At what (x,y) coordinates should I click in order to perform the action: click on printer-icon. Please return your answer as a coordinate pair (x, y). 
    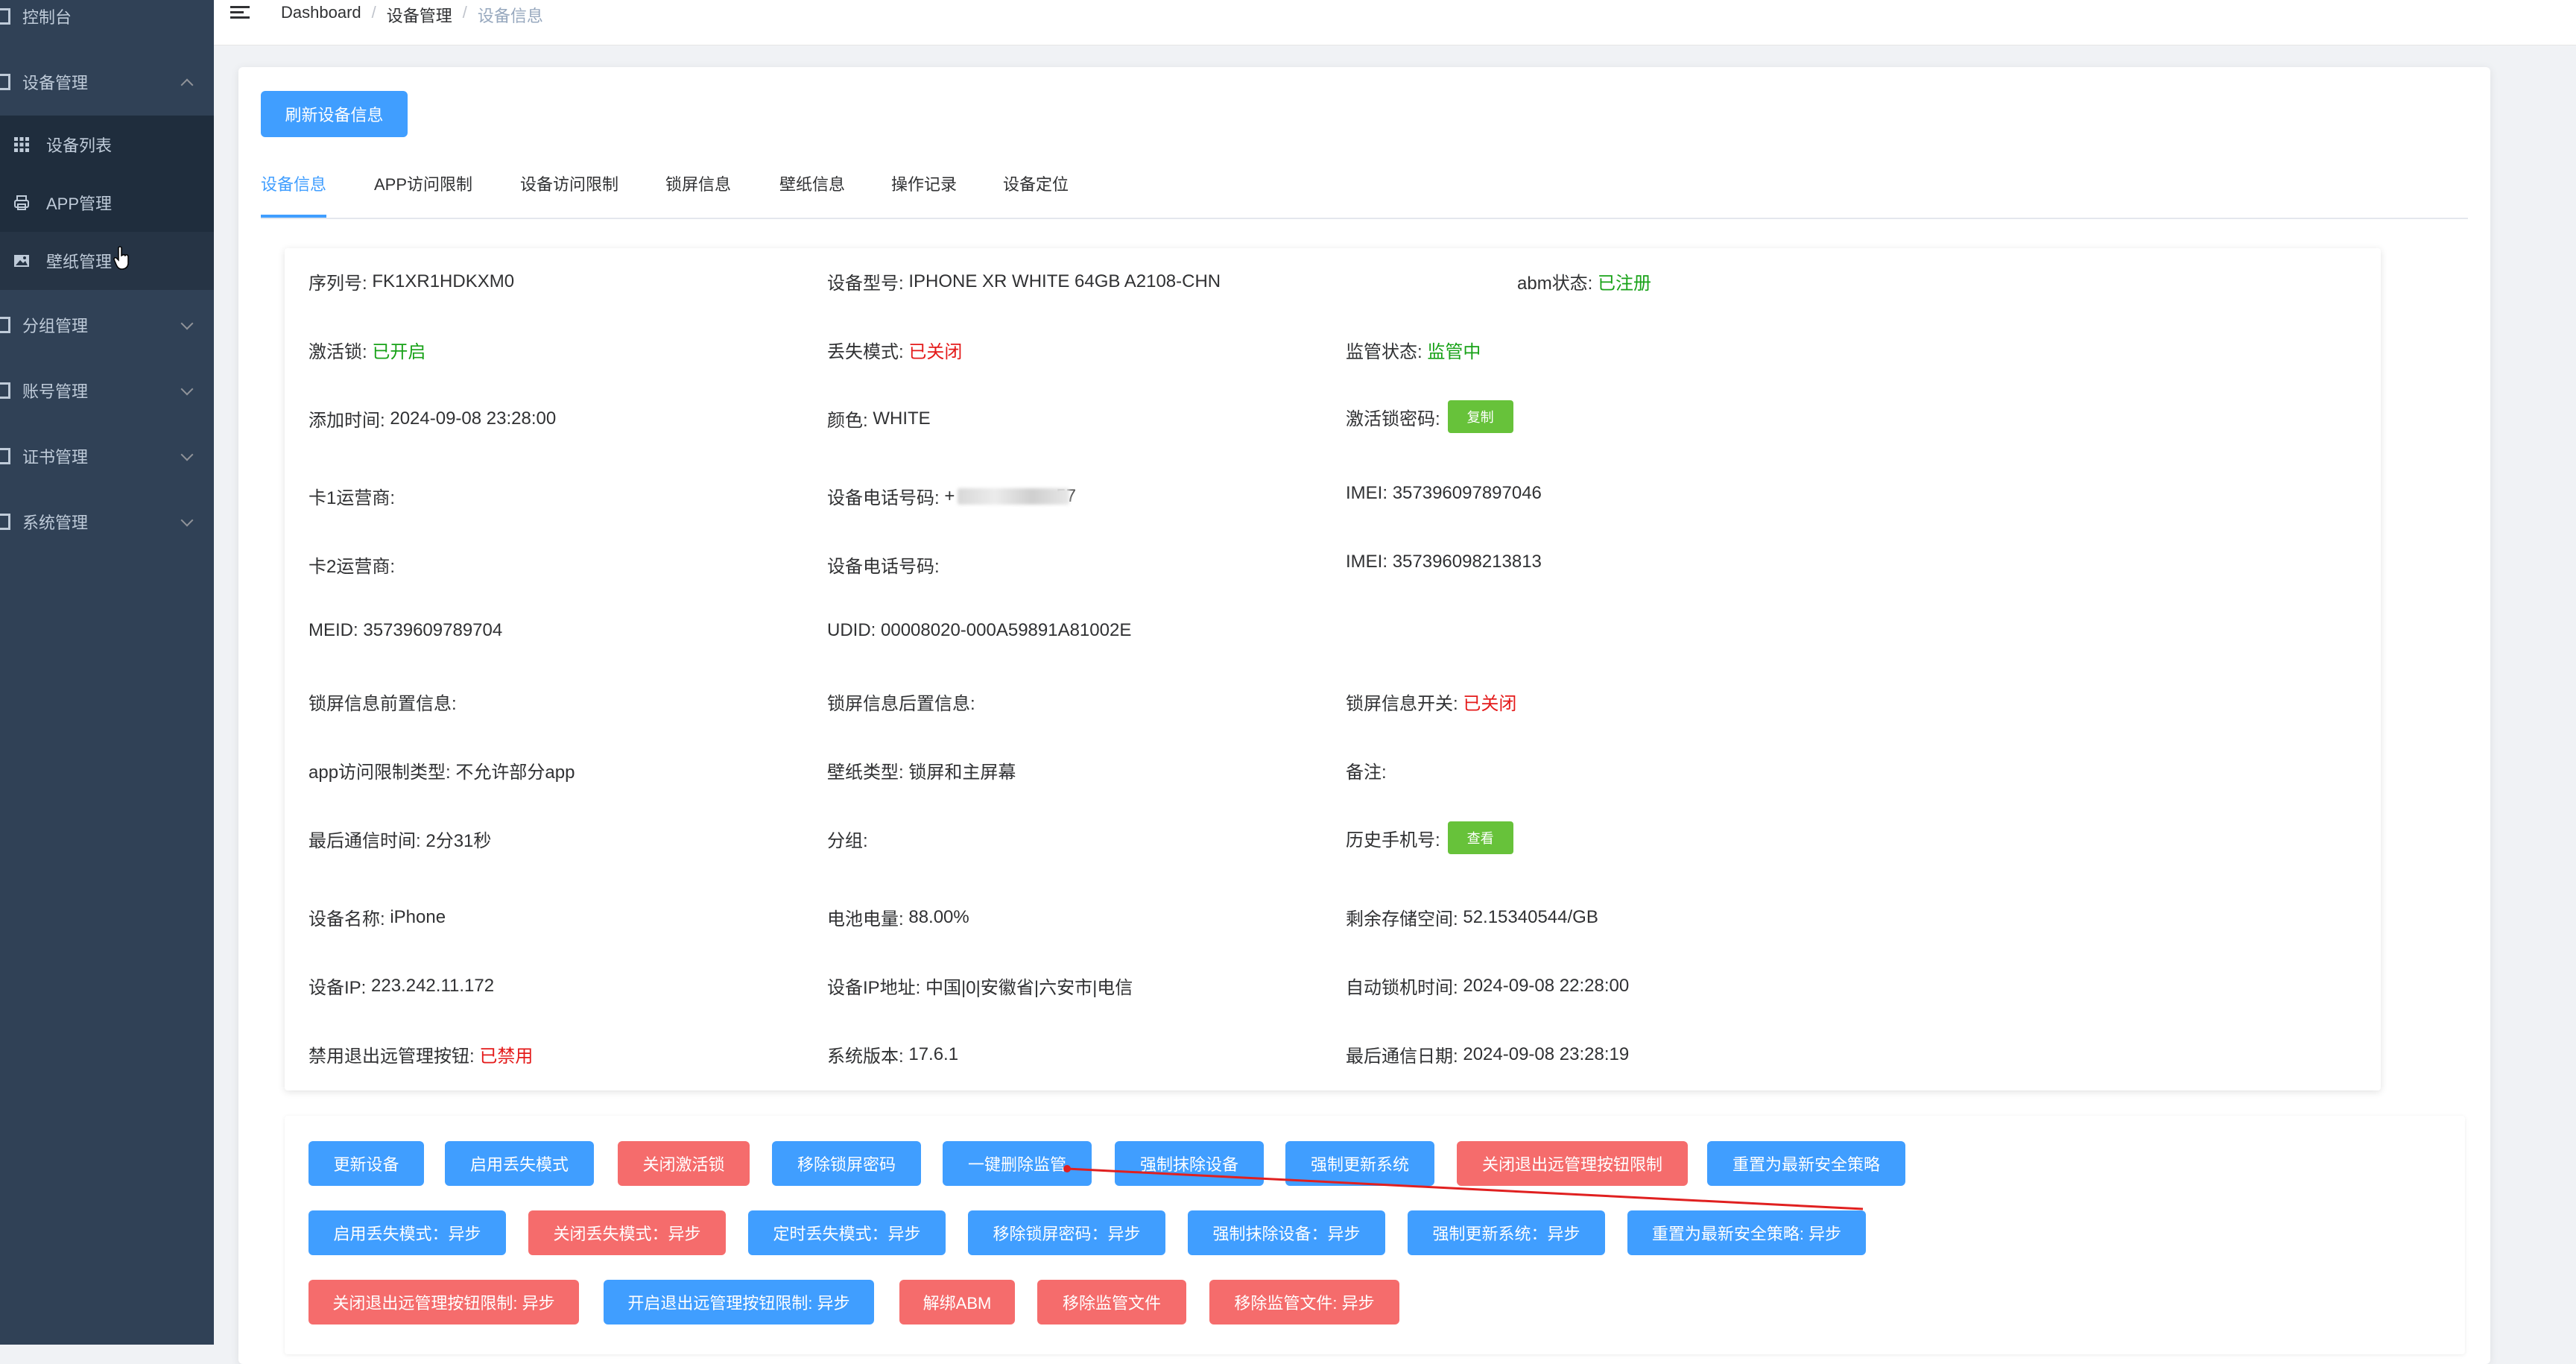
    Looking at the image, I should click on (21, 202).